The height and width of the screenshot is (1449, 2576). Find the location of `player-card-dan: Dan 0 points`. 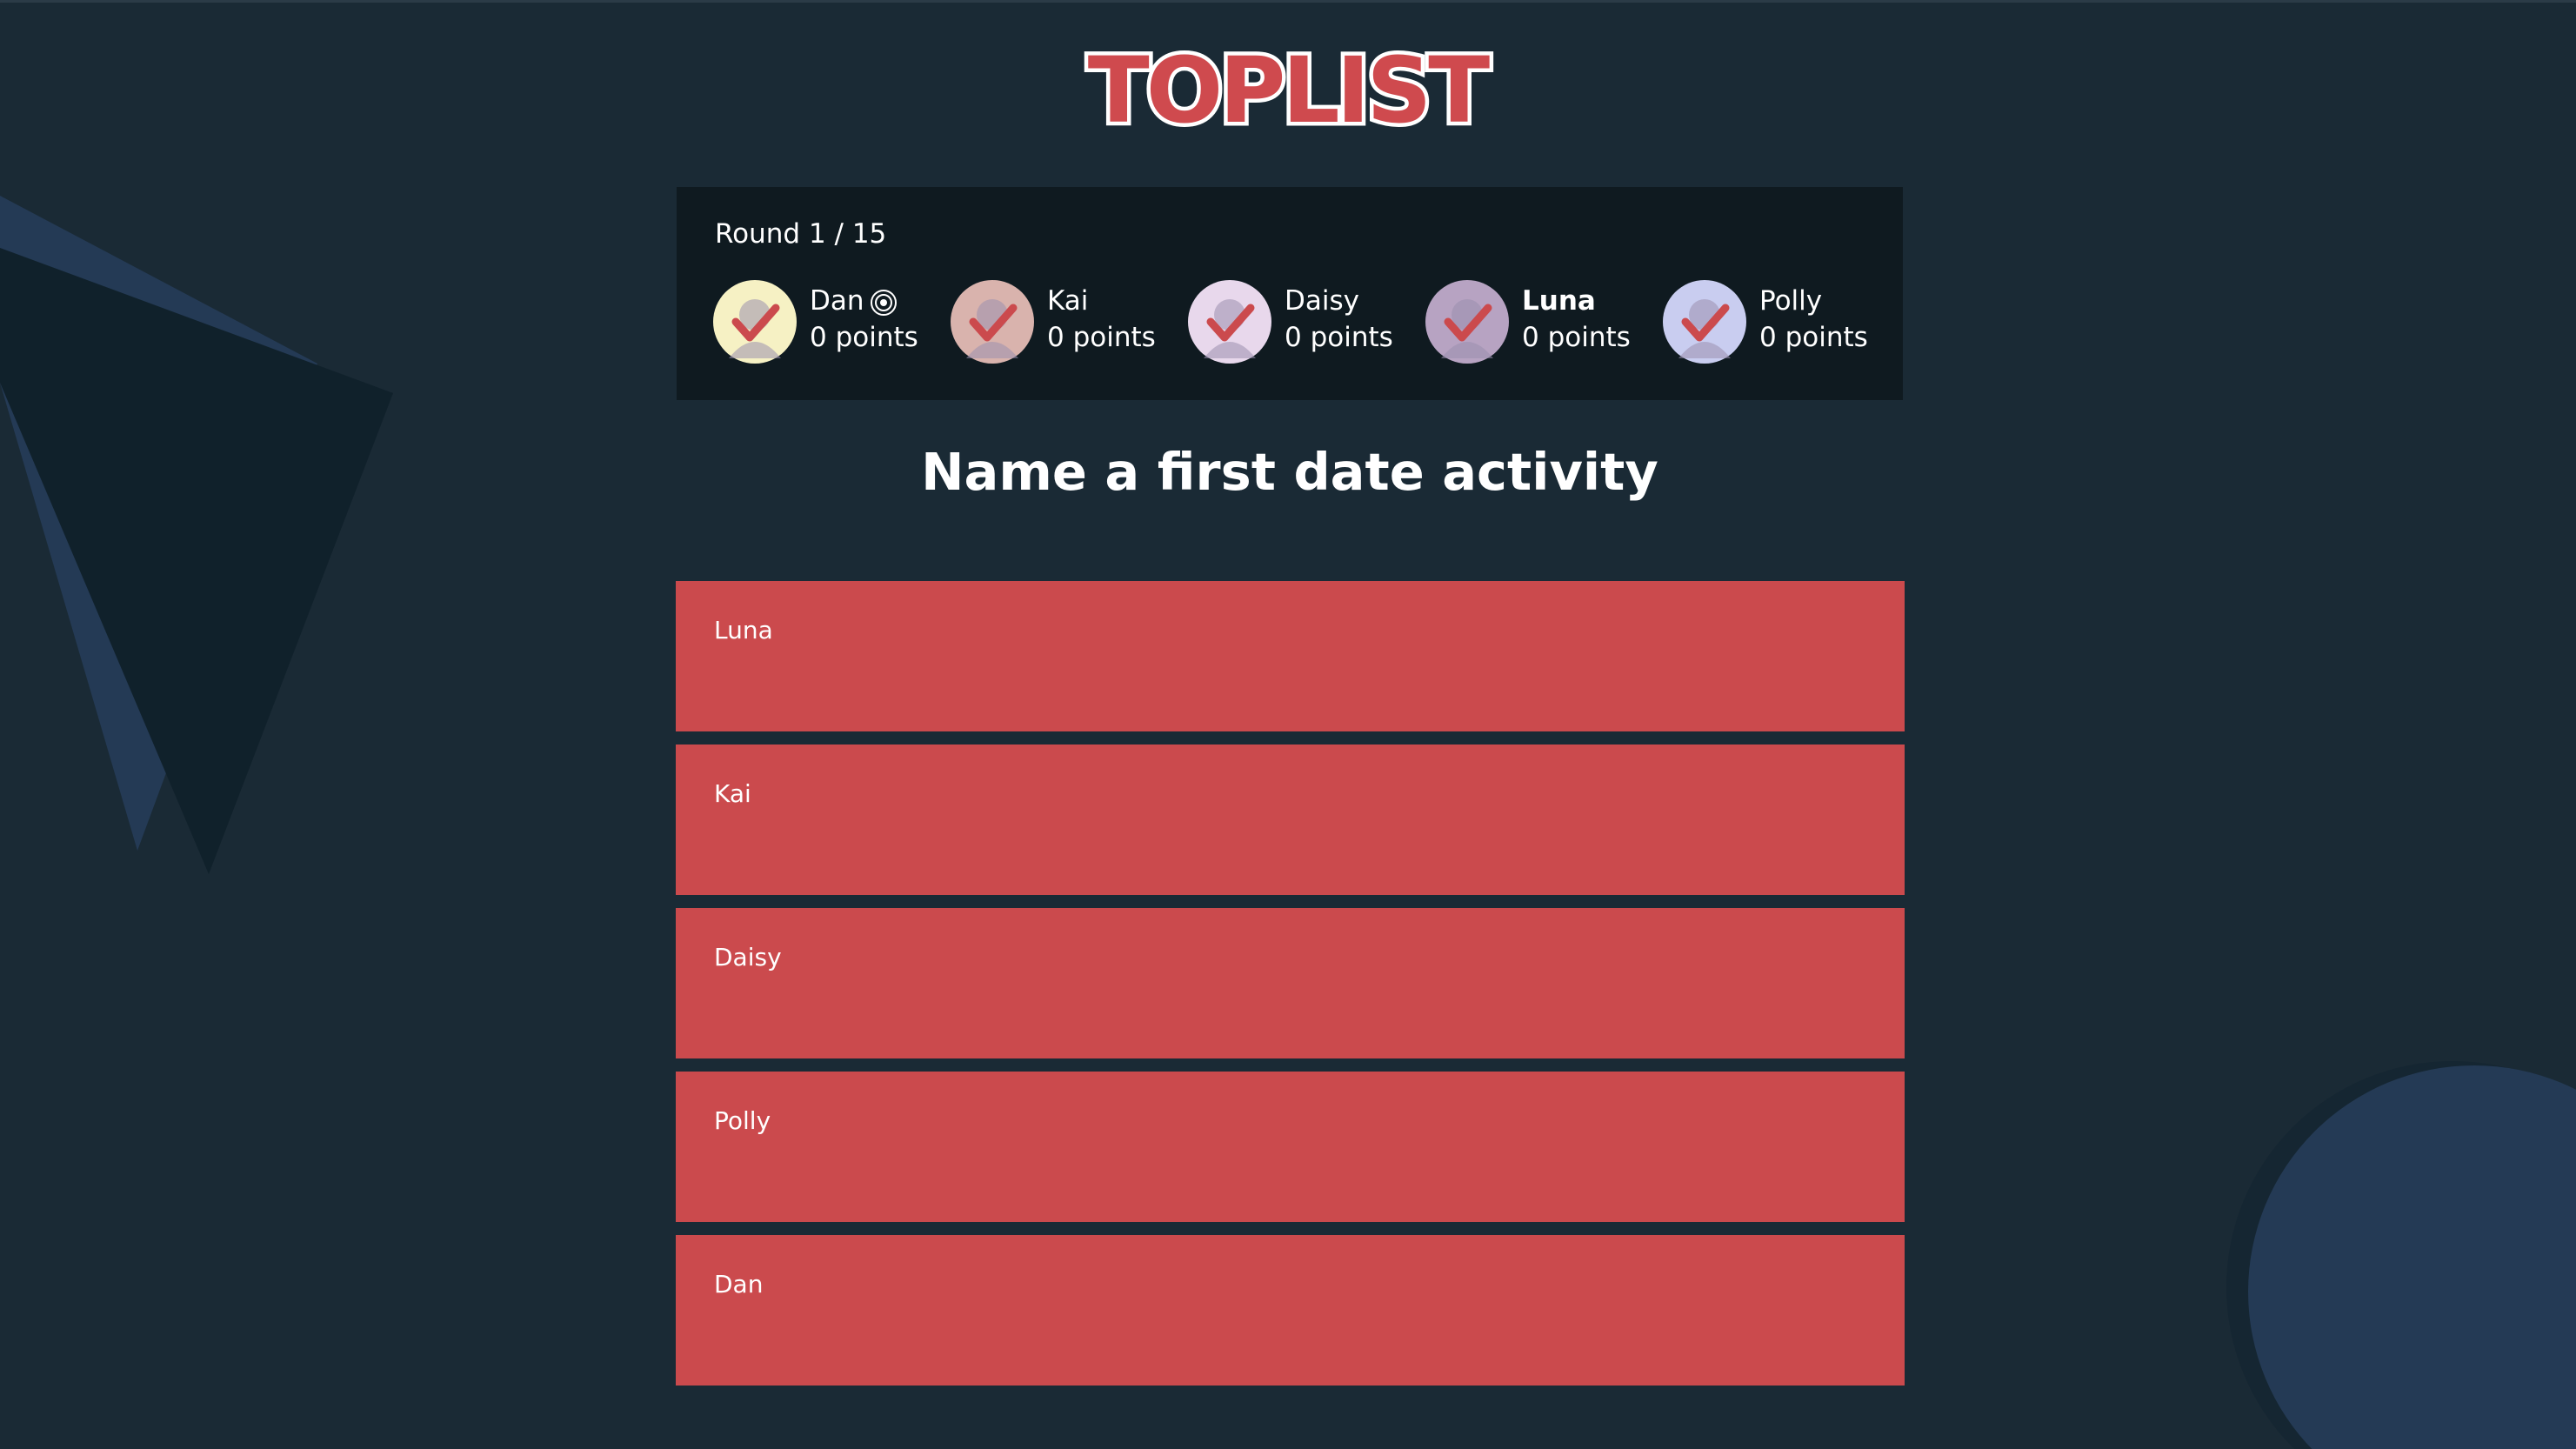

player-card-dan: Dan 0 points is located at coordinates (830, 321).